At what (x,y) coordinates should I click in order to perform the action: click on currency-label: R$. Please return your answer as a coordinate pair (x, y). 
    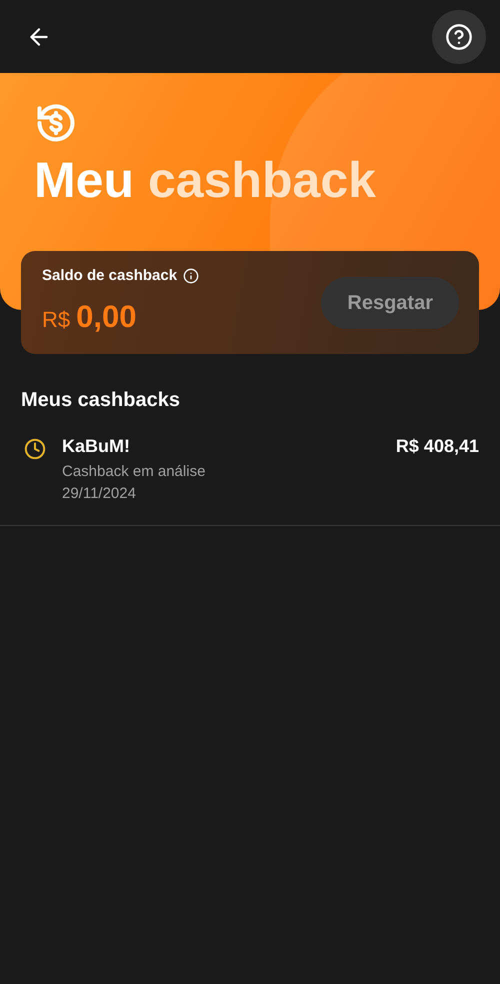
    Looking at the image, I should click on (56, 320).